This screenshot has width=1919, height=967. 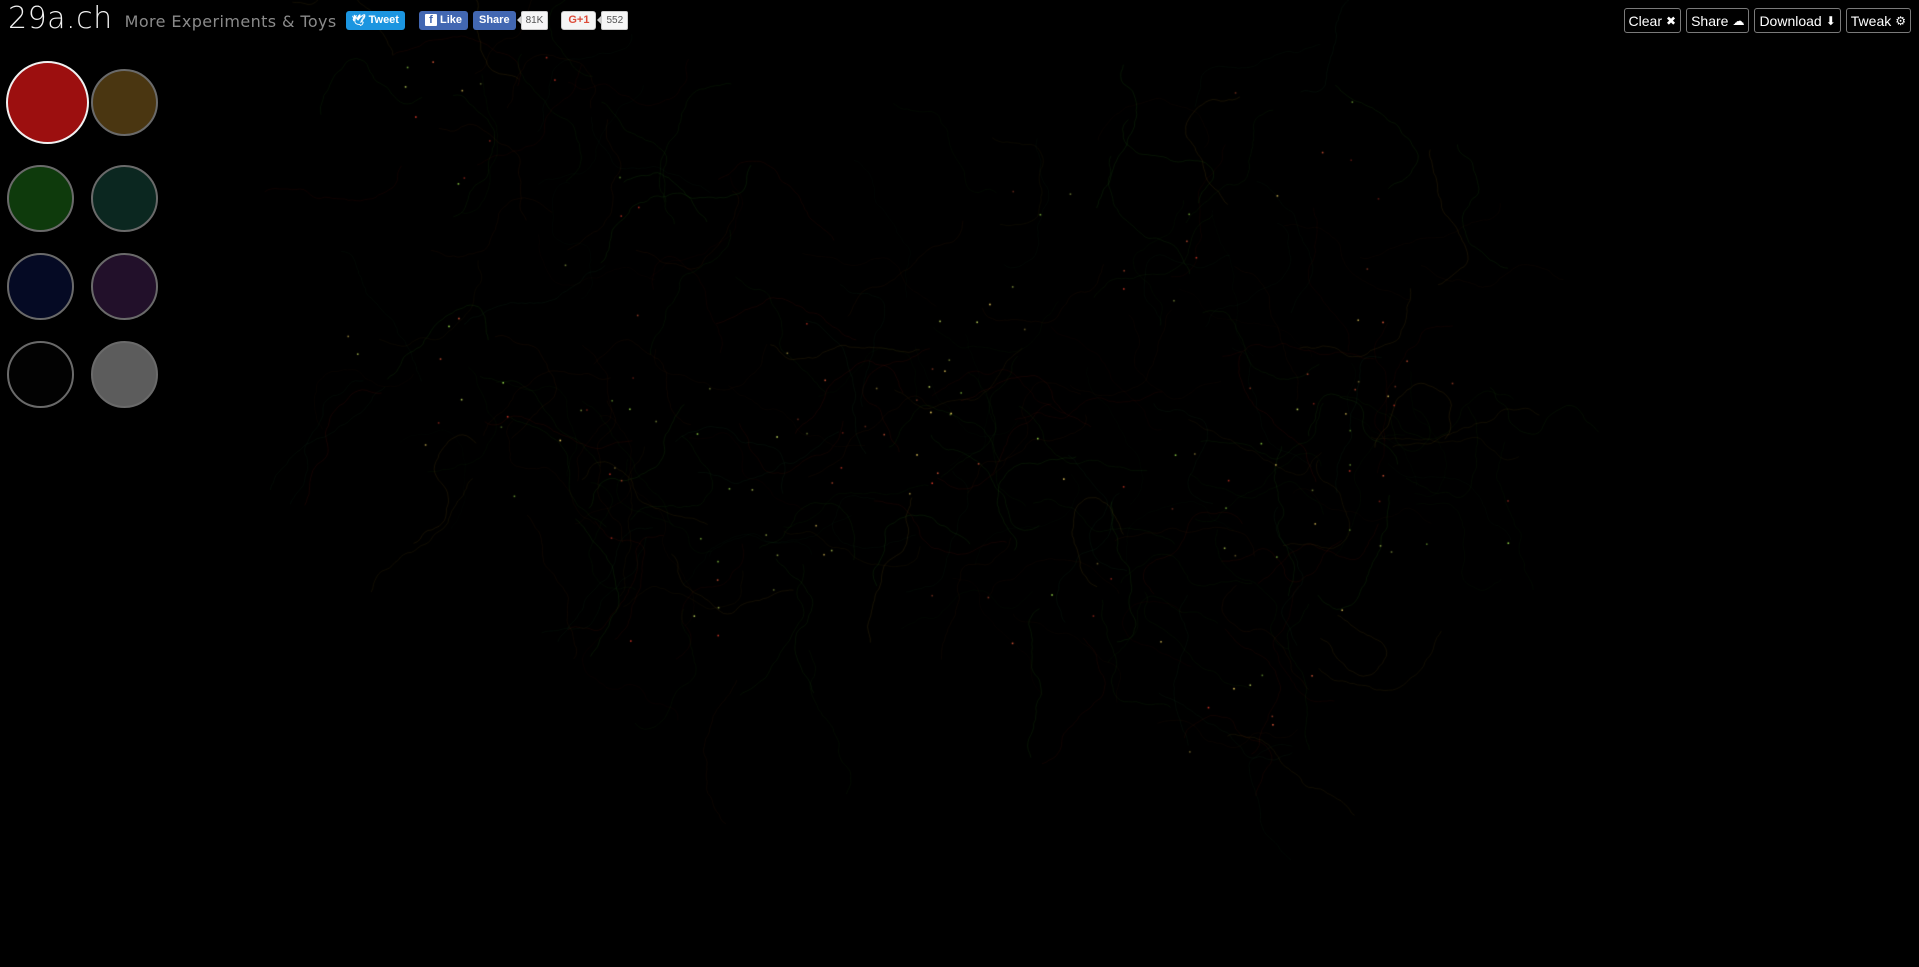 I want to click on twitter-bird-icon: 🕊, so click(x=358, y=20).